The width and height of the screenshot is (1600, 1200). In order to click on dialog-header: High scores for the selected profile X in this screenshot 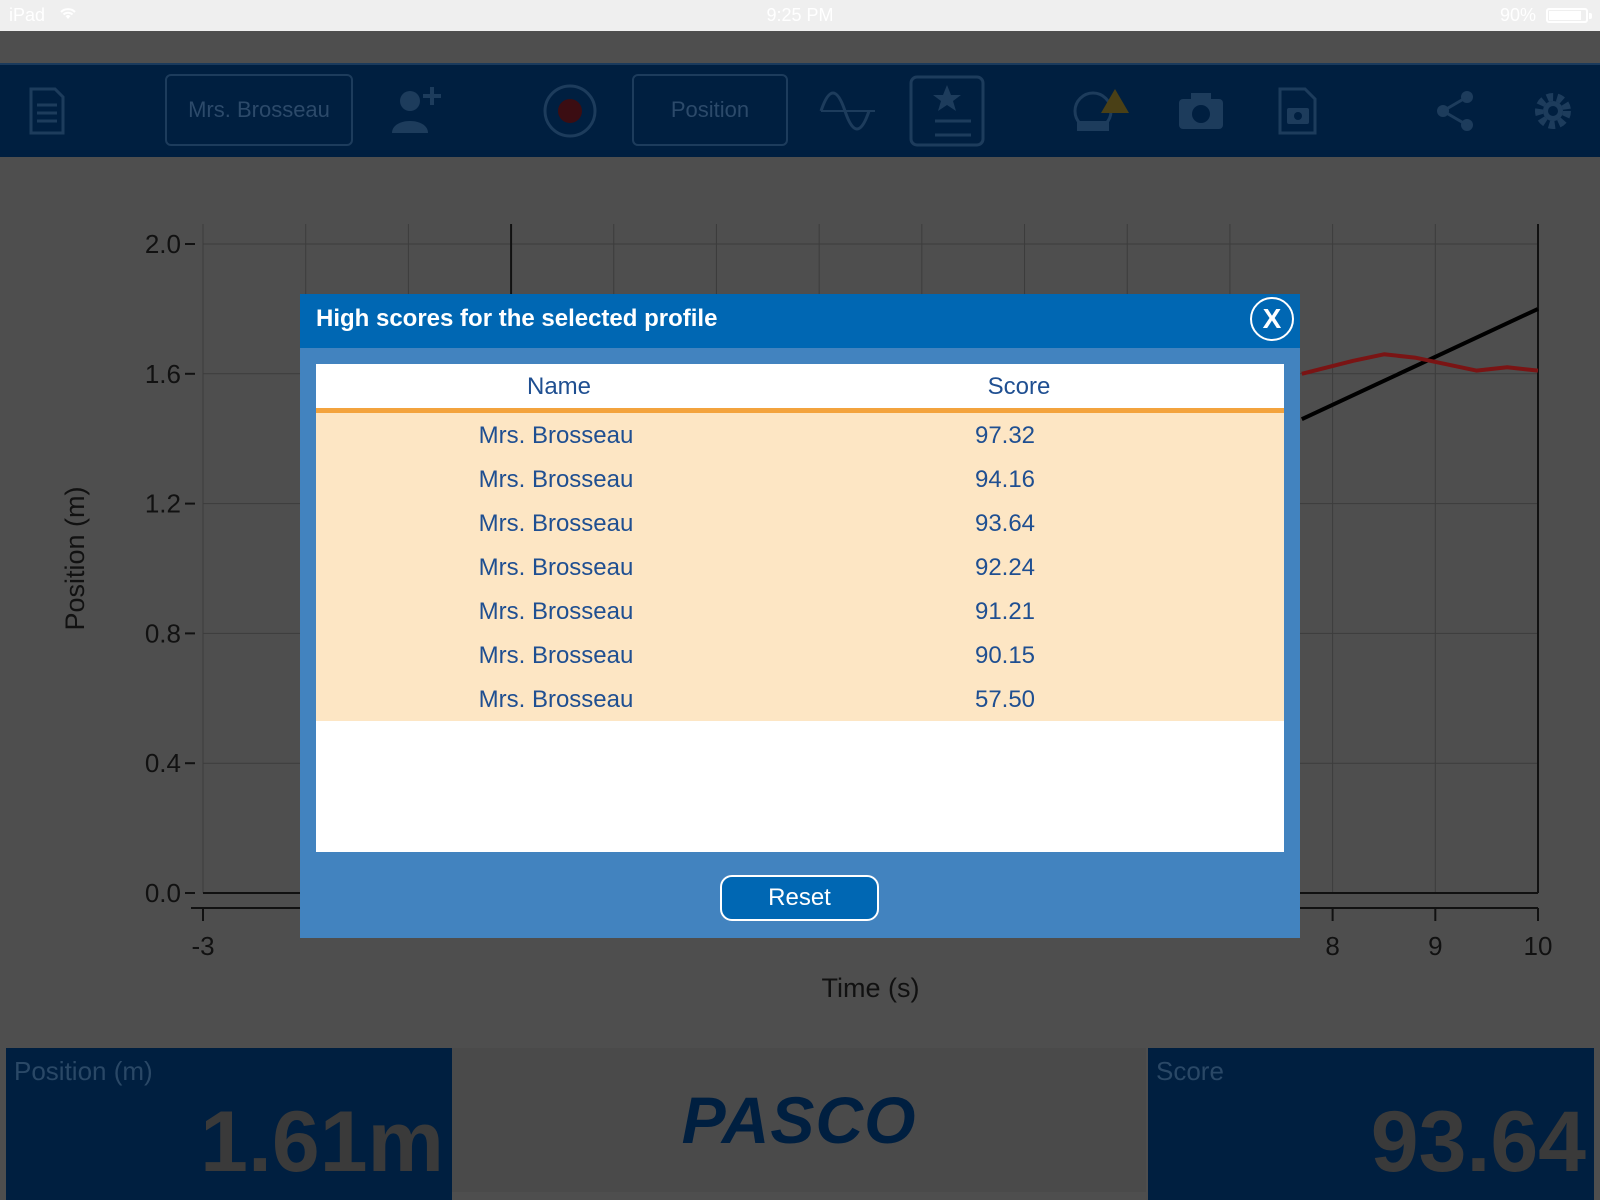, I will do `click(800, 321)`.